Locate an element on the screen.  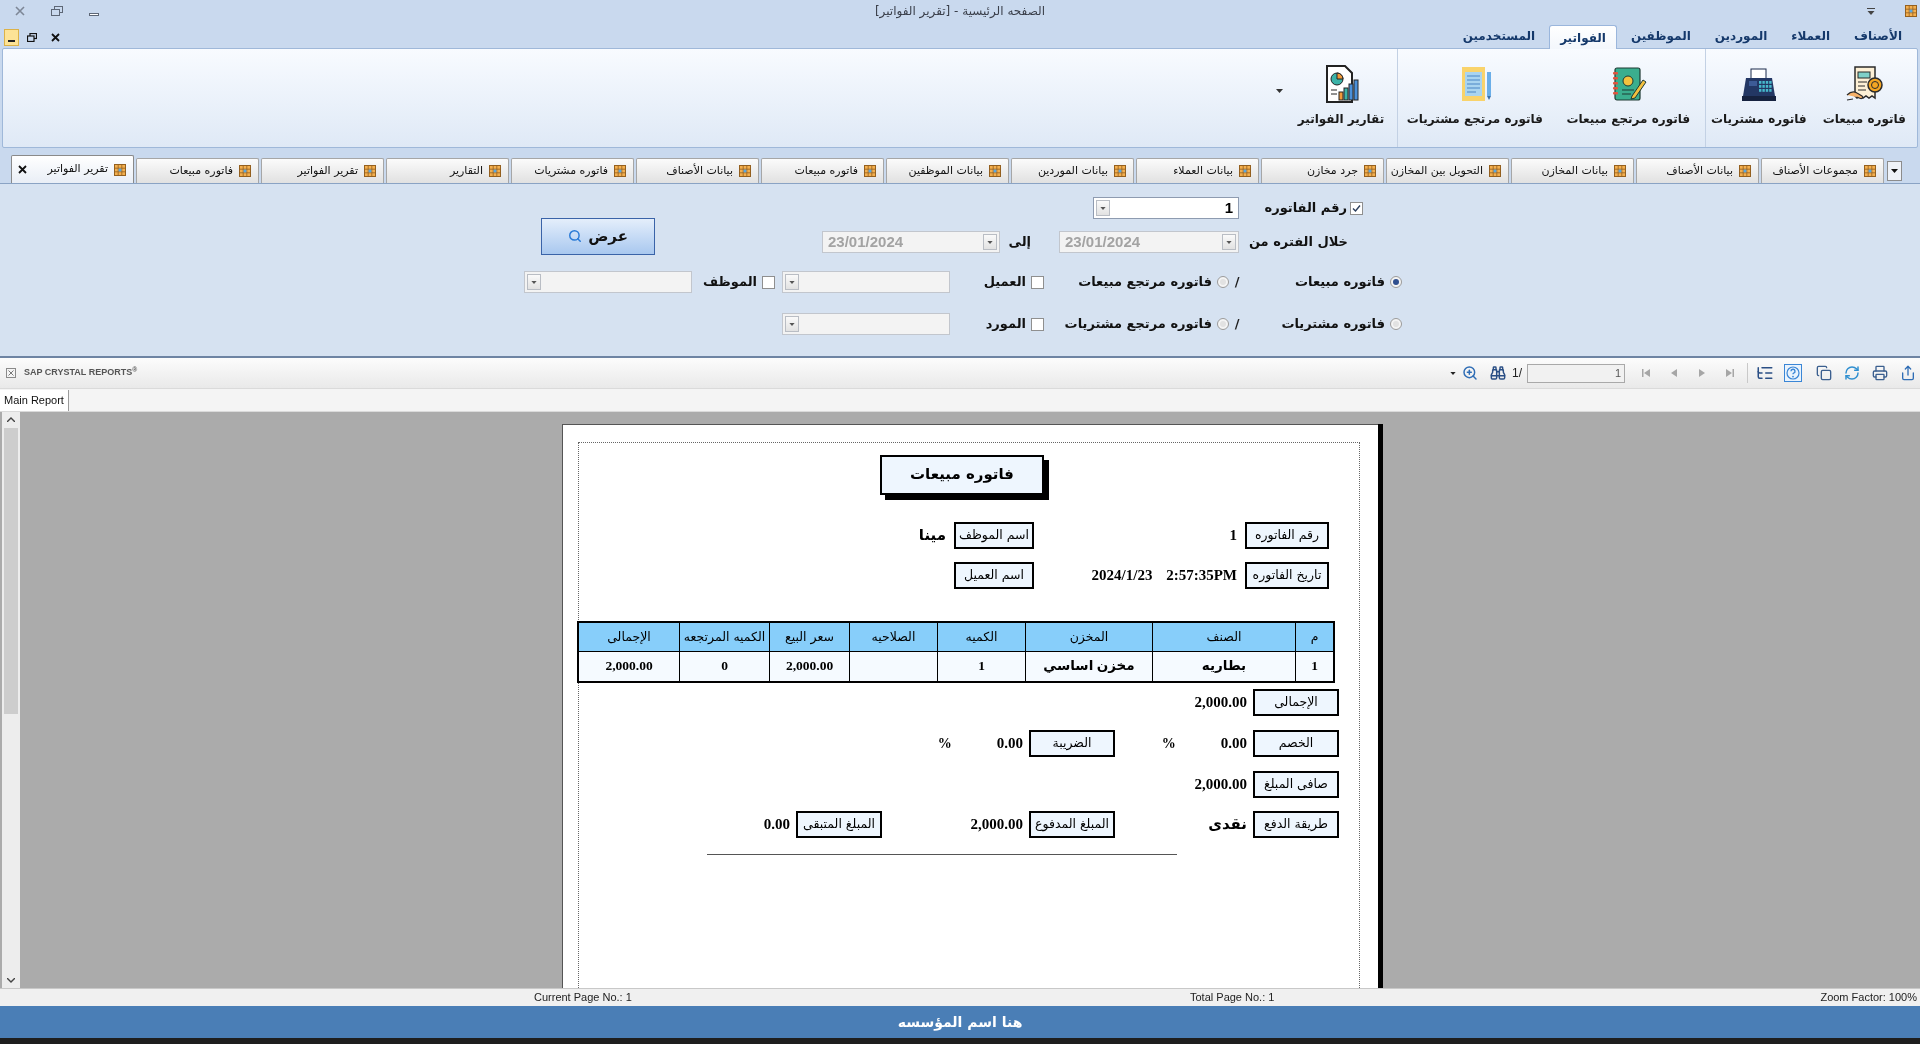
copy-icon is located at coordinates (1824, 373).